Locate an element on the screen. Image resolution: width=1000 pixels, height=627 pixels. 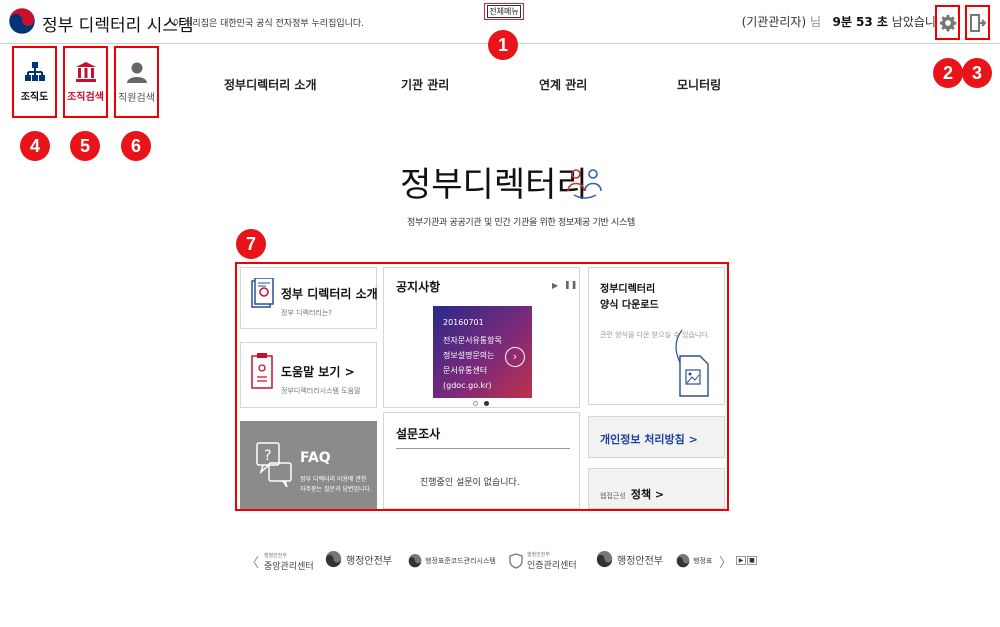
faq-title: FAQ is located at coordinates (315, 458).